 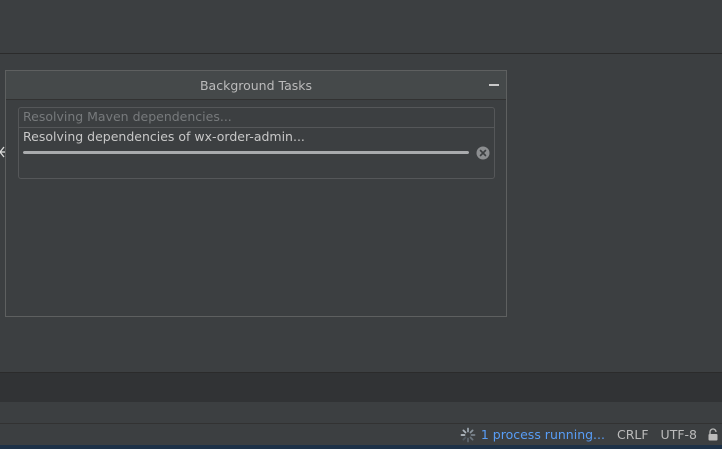 I want to click on bottom-gap, so click(x=361, y=412).